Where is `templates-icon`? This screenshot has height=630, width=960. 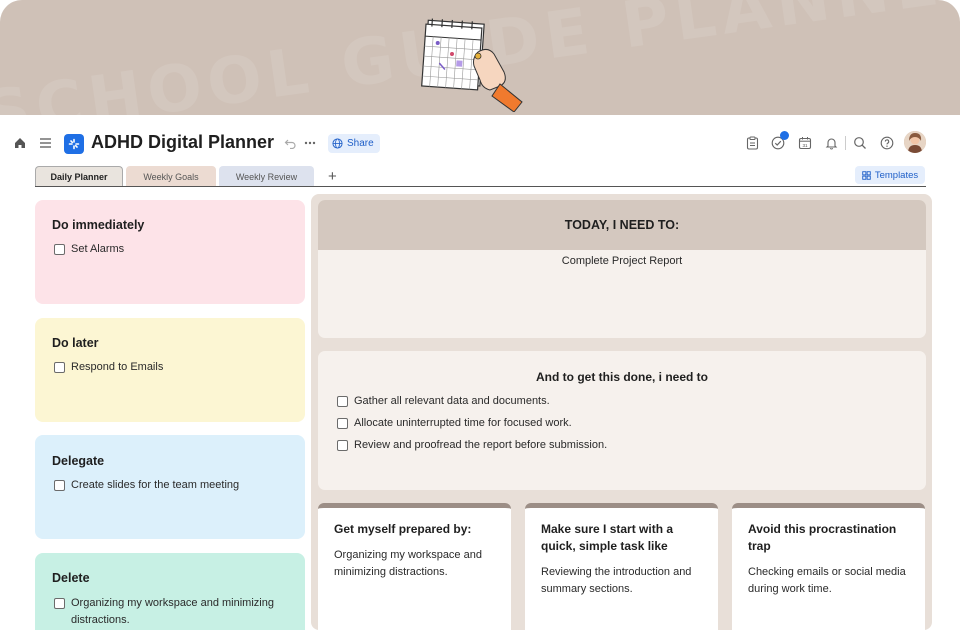 templates-icon is located at coordinates (866, 175).